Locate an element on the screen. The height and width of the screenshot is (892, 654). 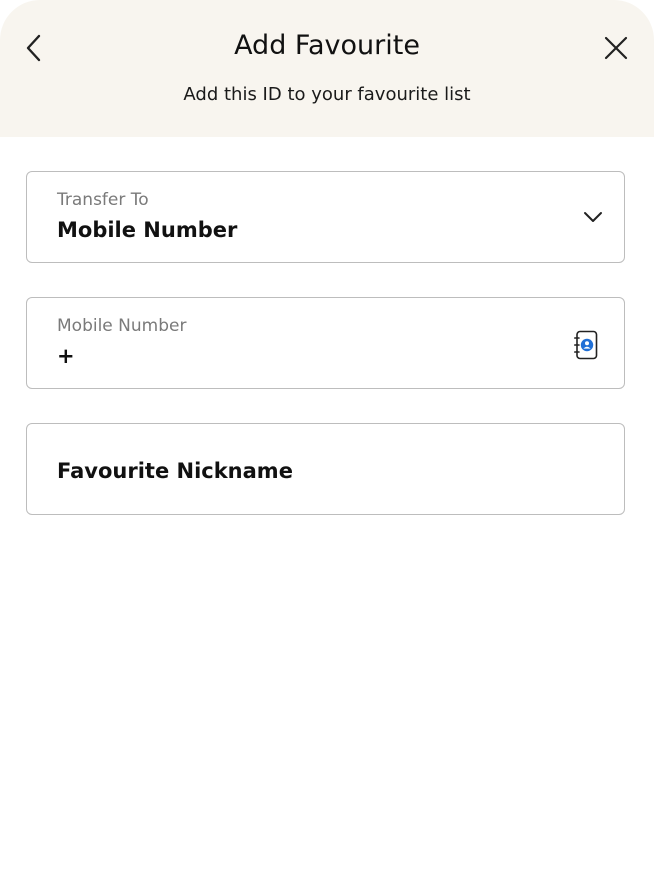
contact-book-icon is located at coordinates (586, 345).